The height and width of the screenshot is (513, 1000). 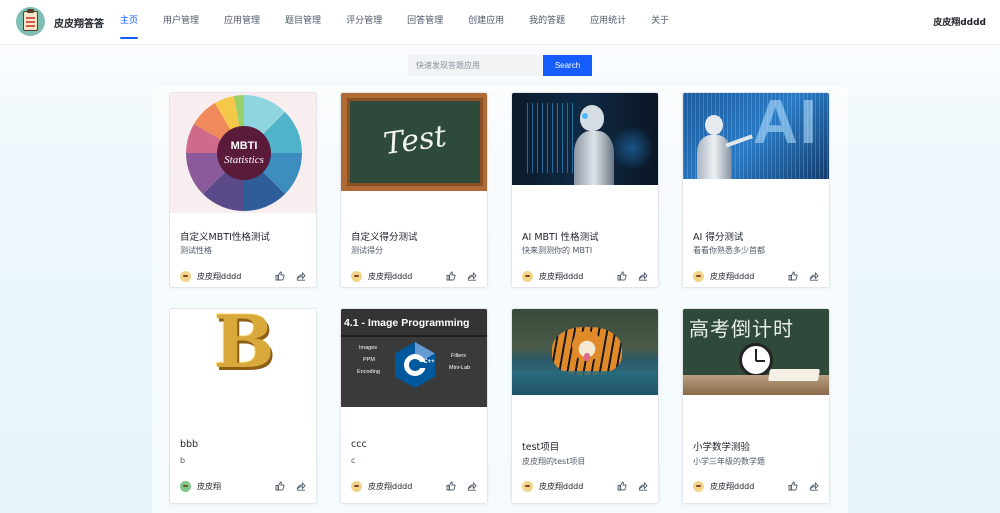 What do you see at coordinates (608, 22) in the screenshot?
I see `nav-item-app-statistics: 应用统计` at bounding box center [608, 22].